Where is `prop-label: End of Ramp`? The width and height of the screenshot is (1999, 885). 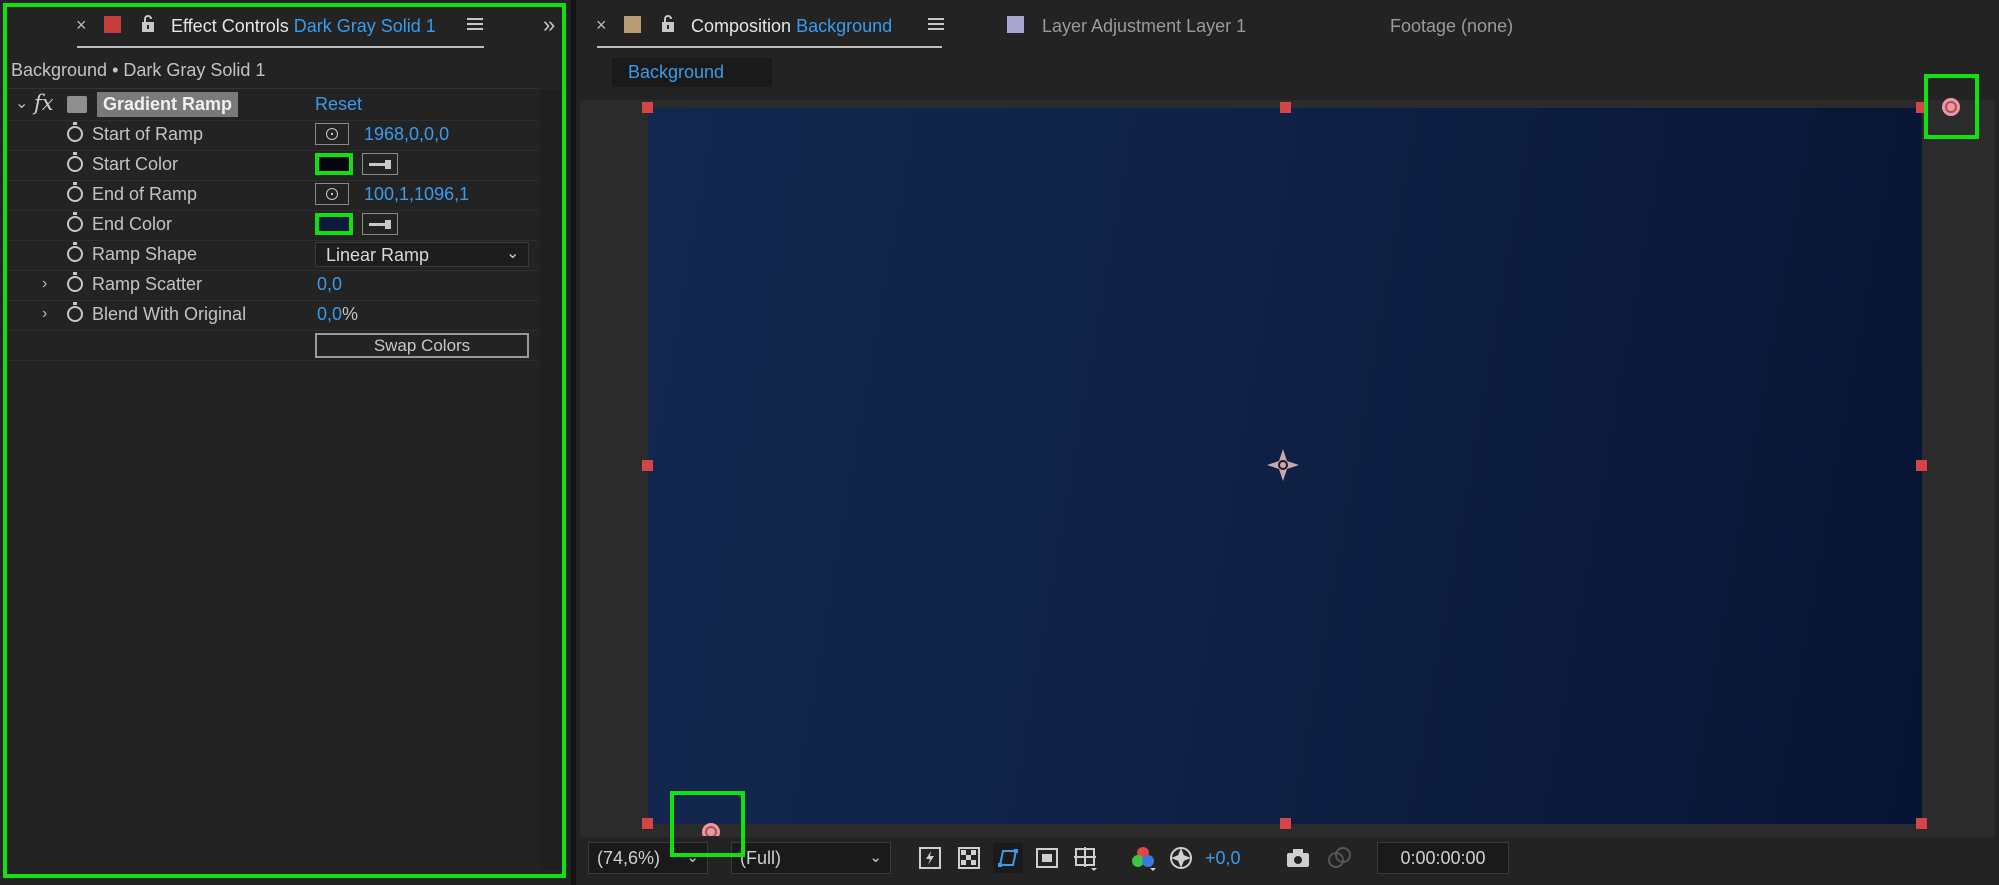
prop-label: End of Ramp is located at coordinates (145, 194).